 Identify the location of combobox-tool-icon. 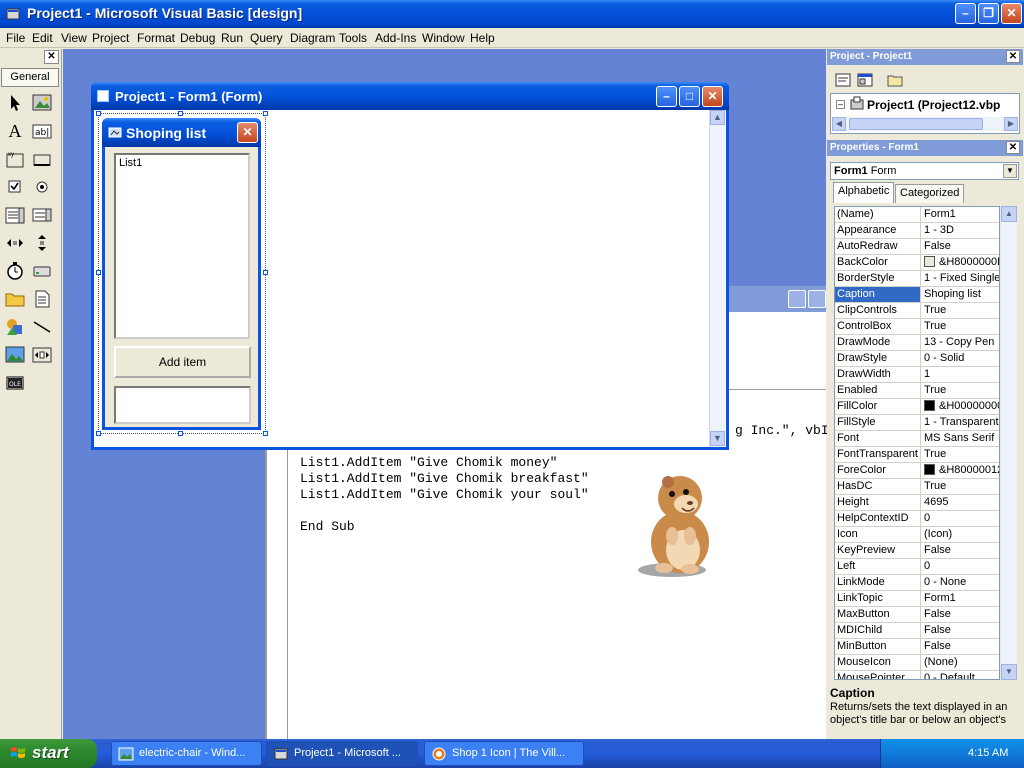
(15, 215).